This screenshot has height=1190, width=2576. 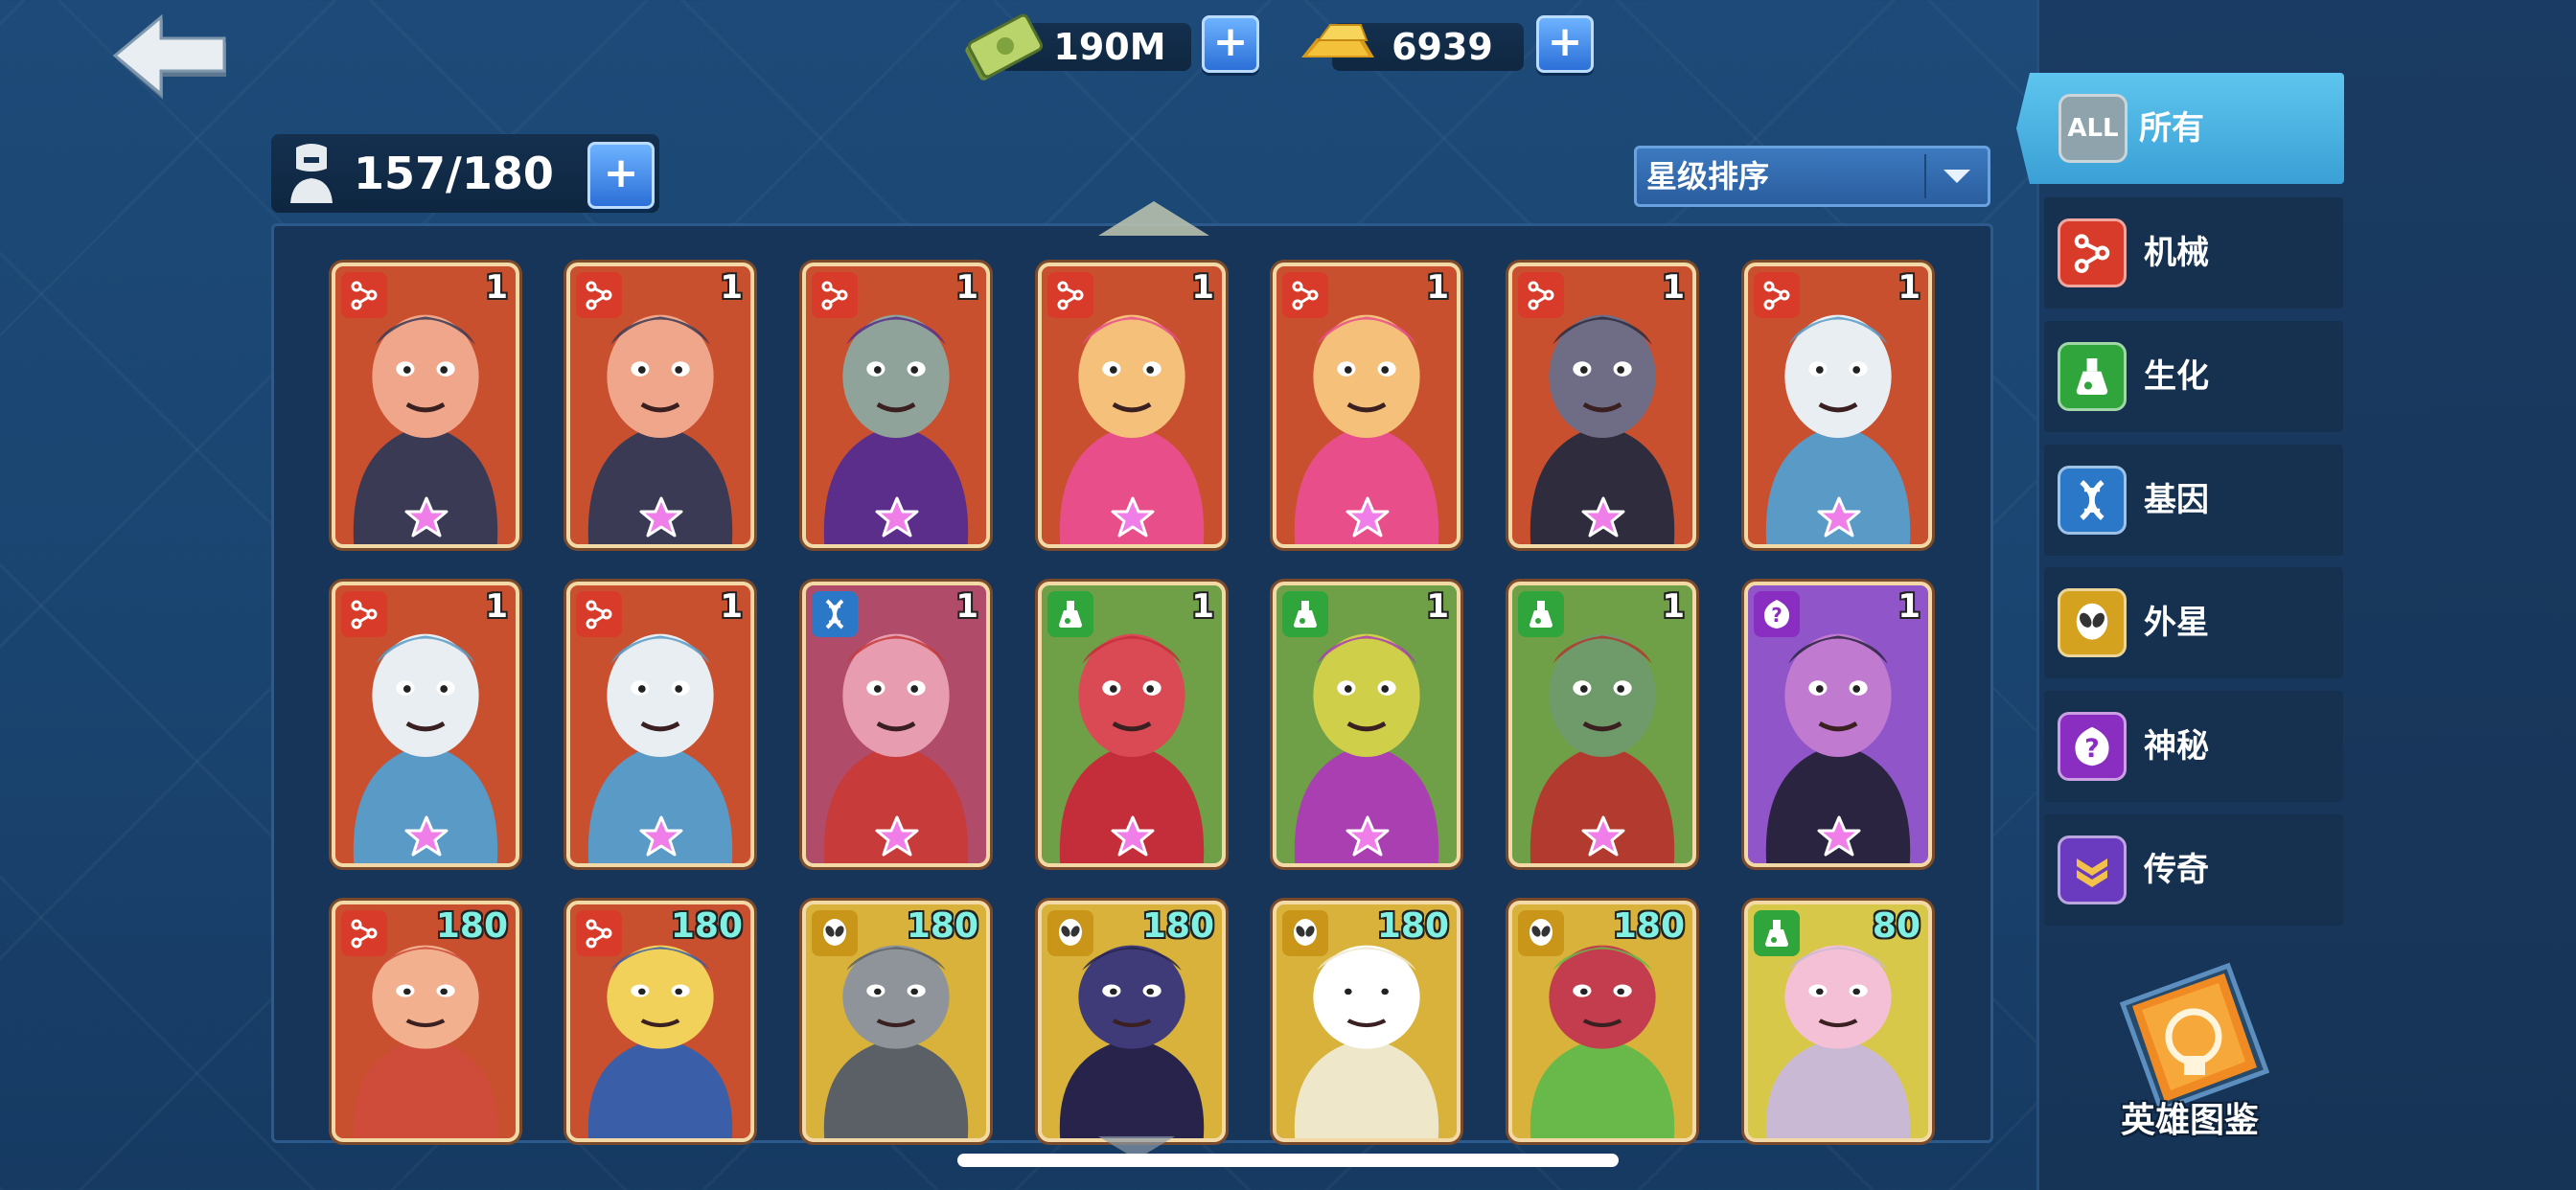 What do you see at coordinates (2171, 128) in the screenshot?
I see `tab-label: 所有` at bounding box center [2171, 128].